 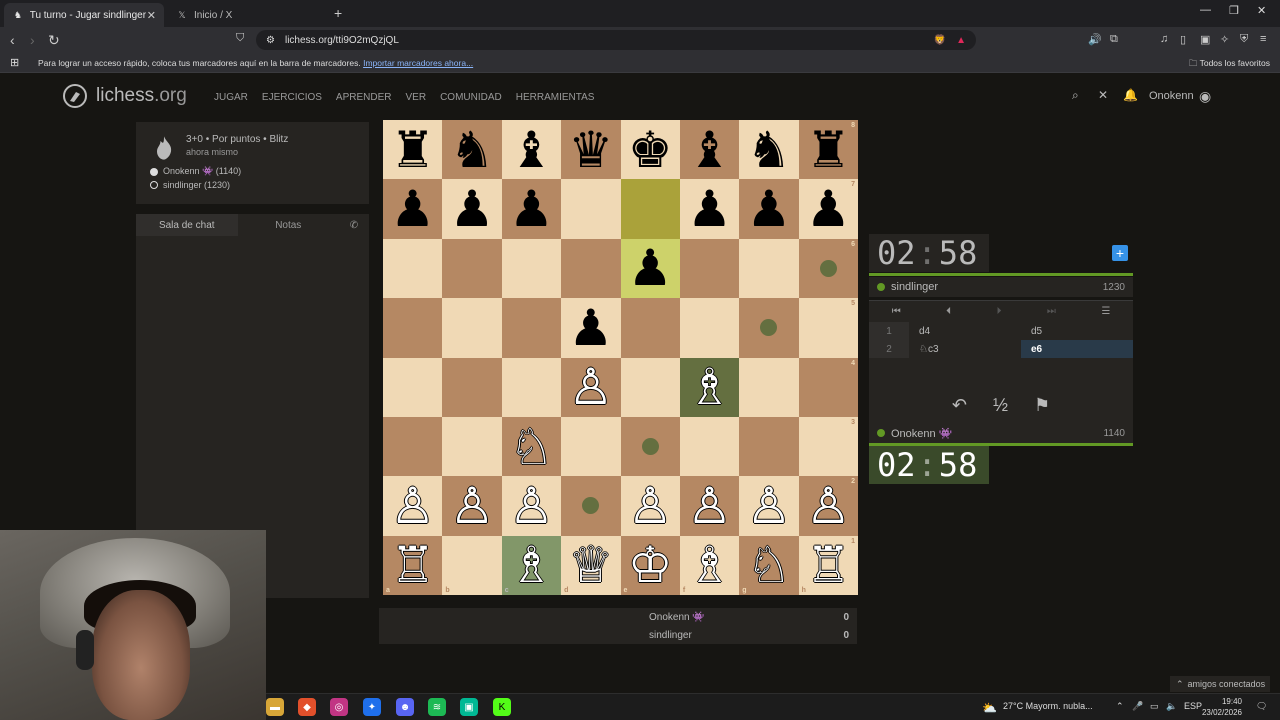 I want to click on bookmark-icon: ⛉, so click(x=240, y=38).